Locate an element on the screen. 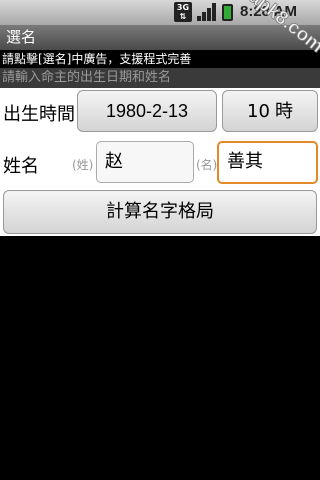  watermark-logo: apk8.com is located at coordinates (282, 29).